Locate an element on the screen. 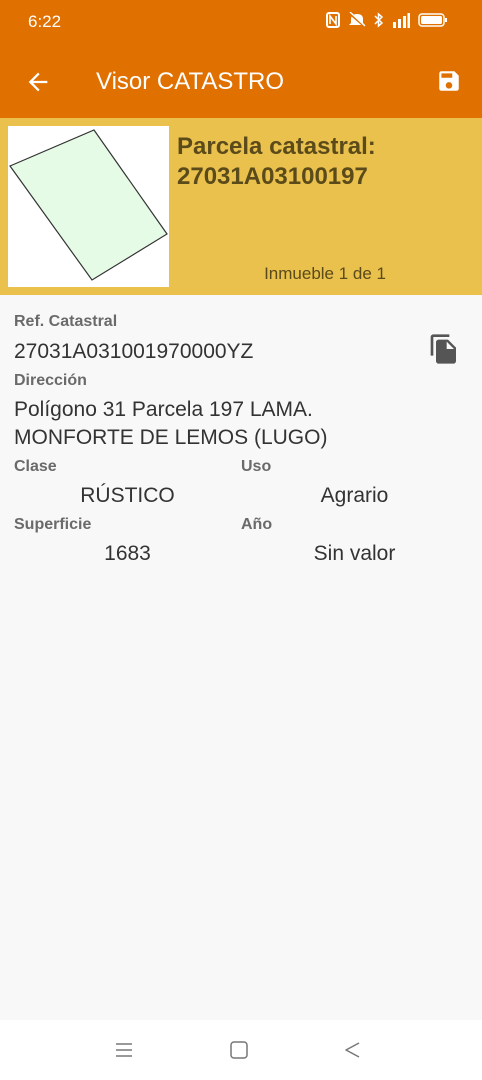 Image resolution: width=482 pixels, height=1080 pixels. home-icon is located at coordinates (239, 1050).